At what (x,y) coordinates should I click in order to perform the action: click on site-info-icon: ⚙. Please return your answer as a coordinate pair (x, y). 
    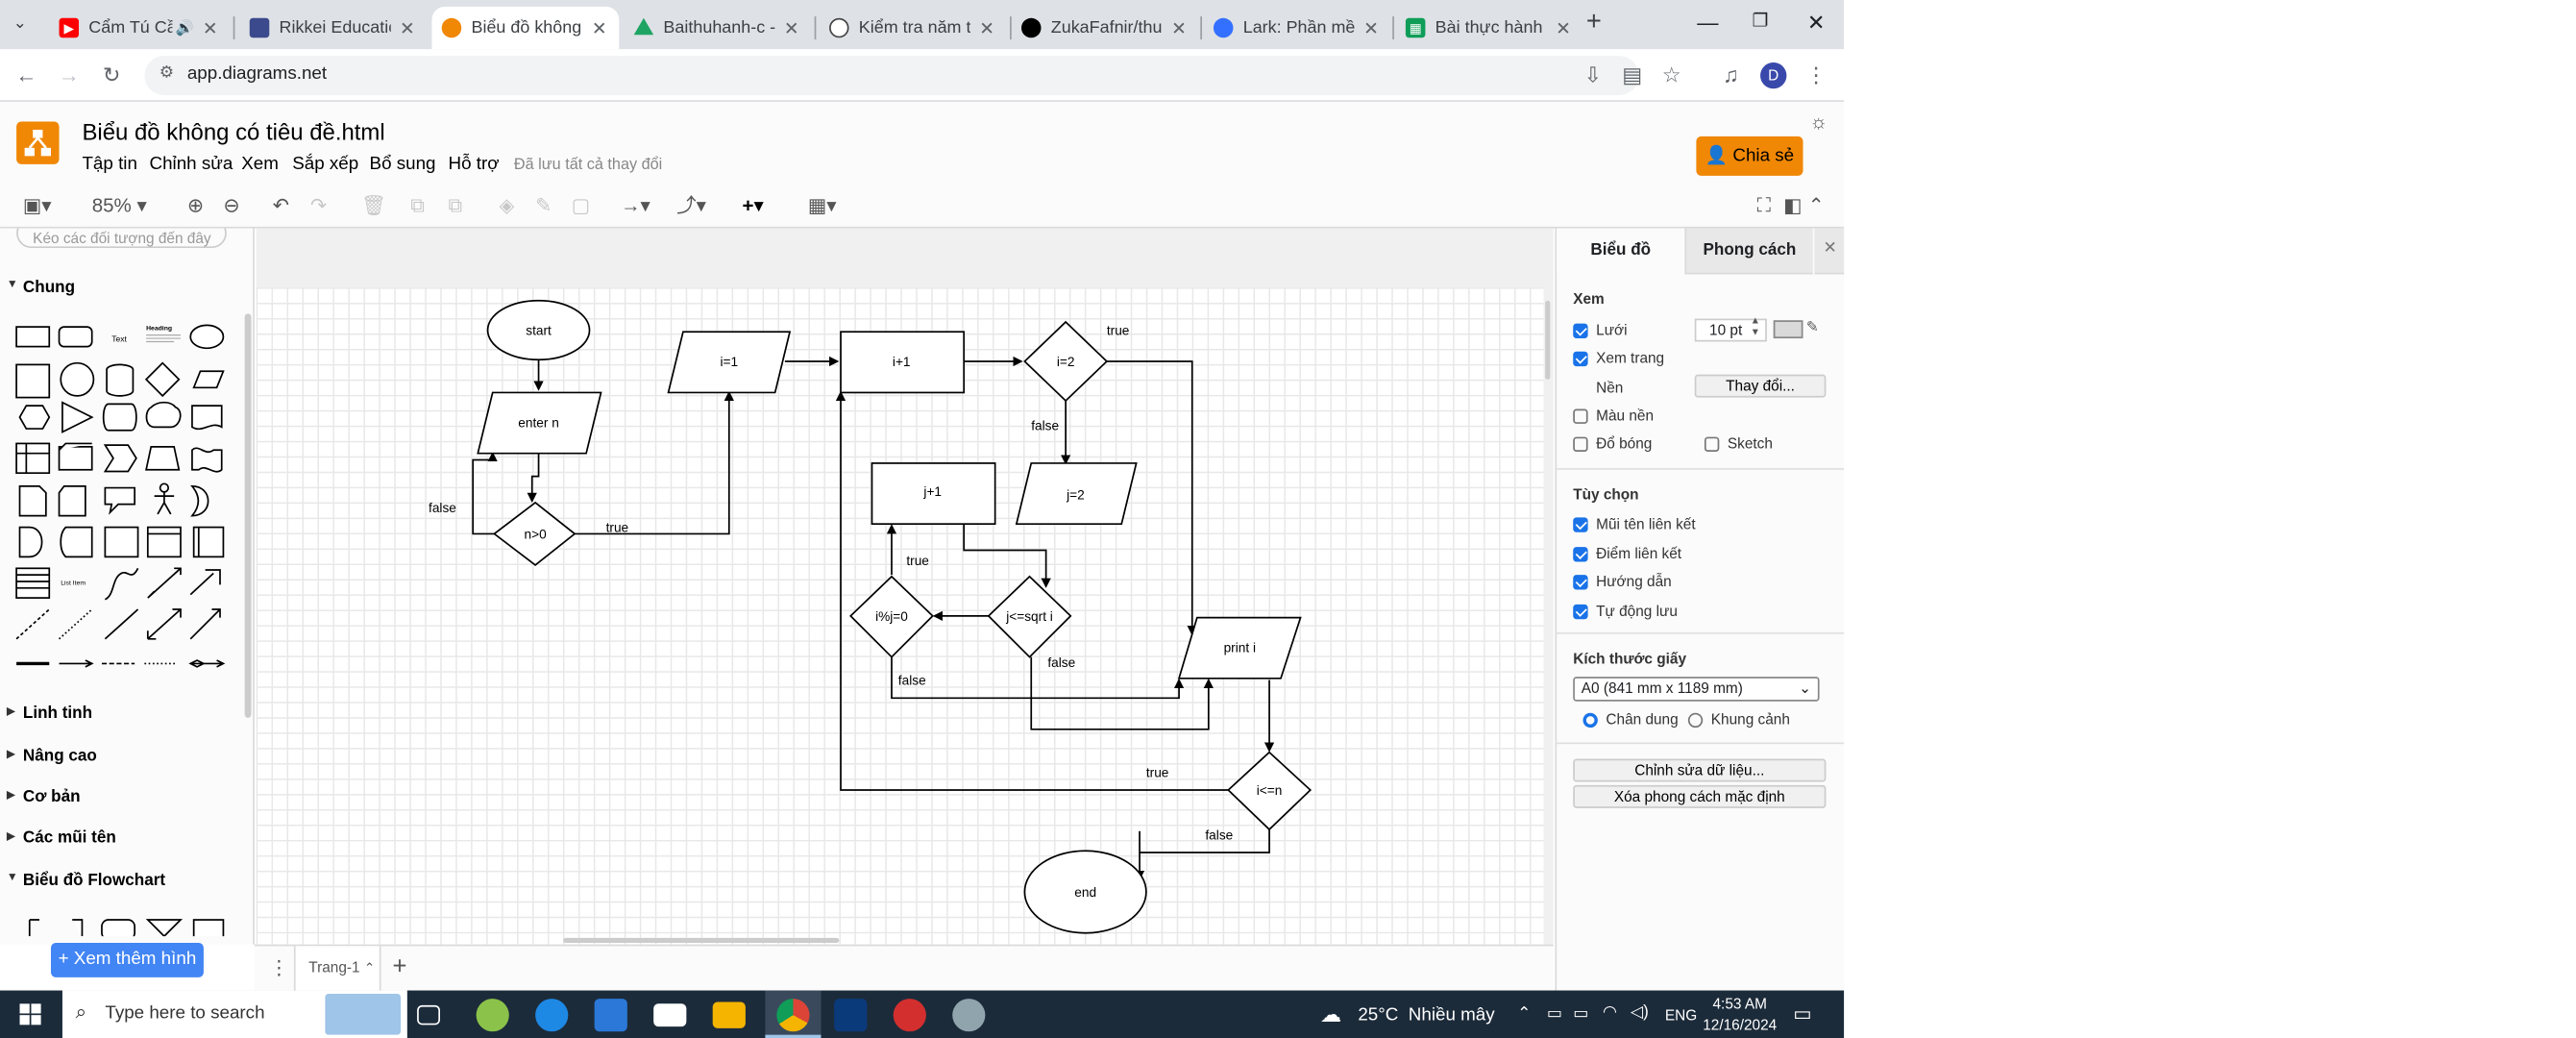
    Looking at the image, I should click on (166, 73).